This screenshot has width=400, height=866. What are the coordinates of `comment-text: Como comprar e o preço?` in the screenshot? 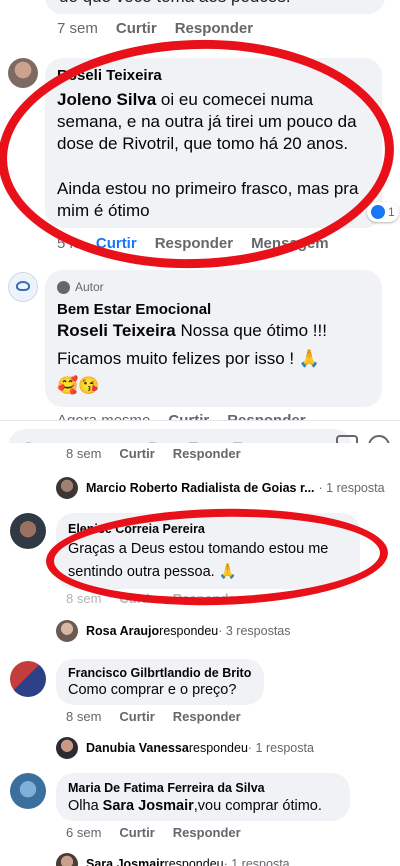 It's located at (152, 690).